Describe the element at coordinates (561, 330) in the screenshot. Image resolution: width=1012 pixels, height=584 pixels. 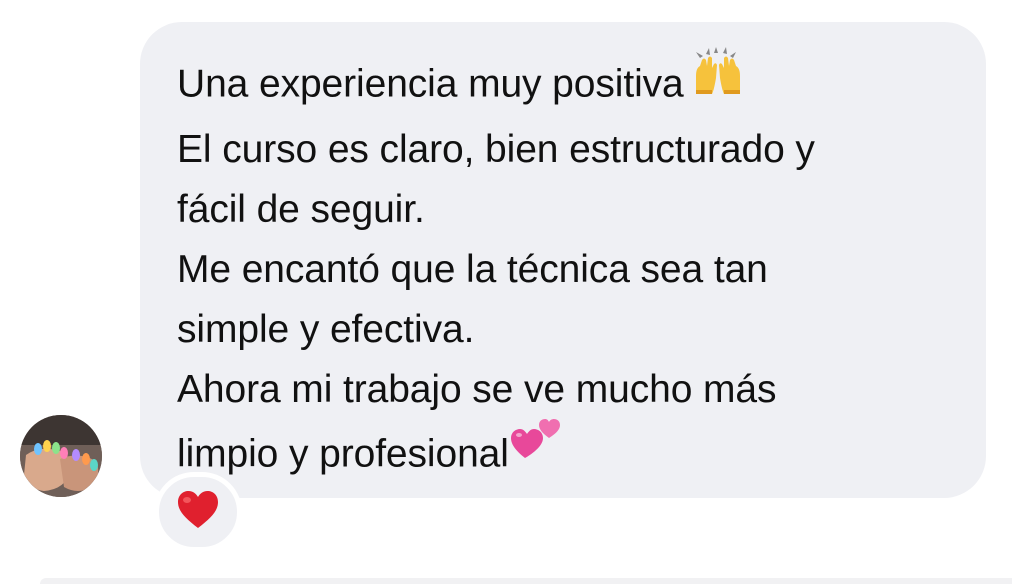
I see `message-line: simple y efectiva.` at that location.